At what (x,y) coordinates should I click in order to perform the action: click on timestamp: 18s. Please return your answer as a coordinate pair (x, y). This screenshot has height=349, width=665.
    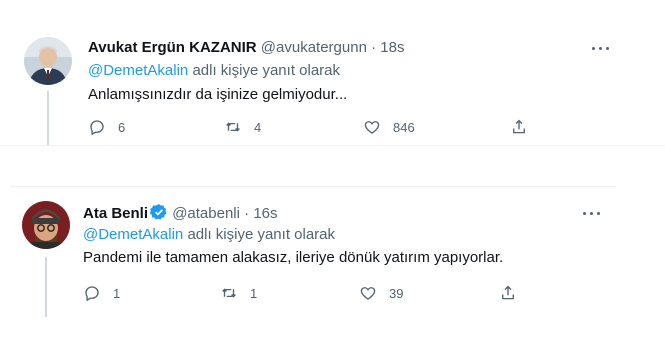
    Looking at the image, I should click on (392, 47).